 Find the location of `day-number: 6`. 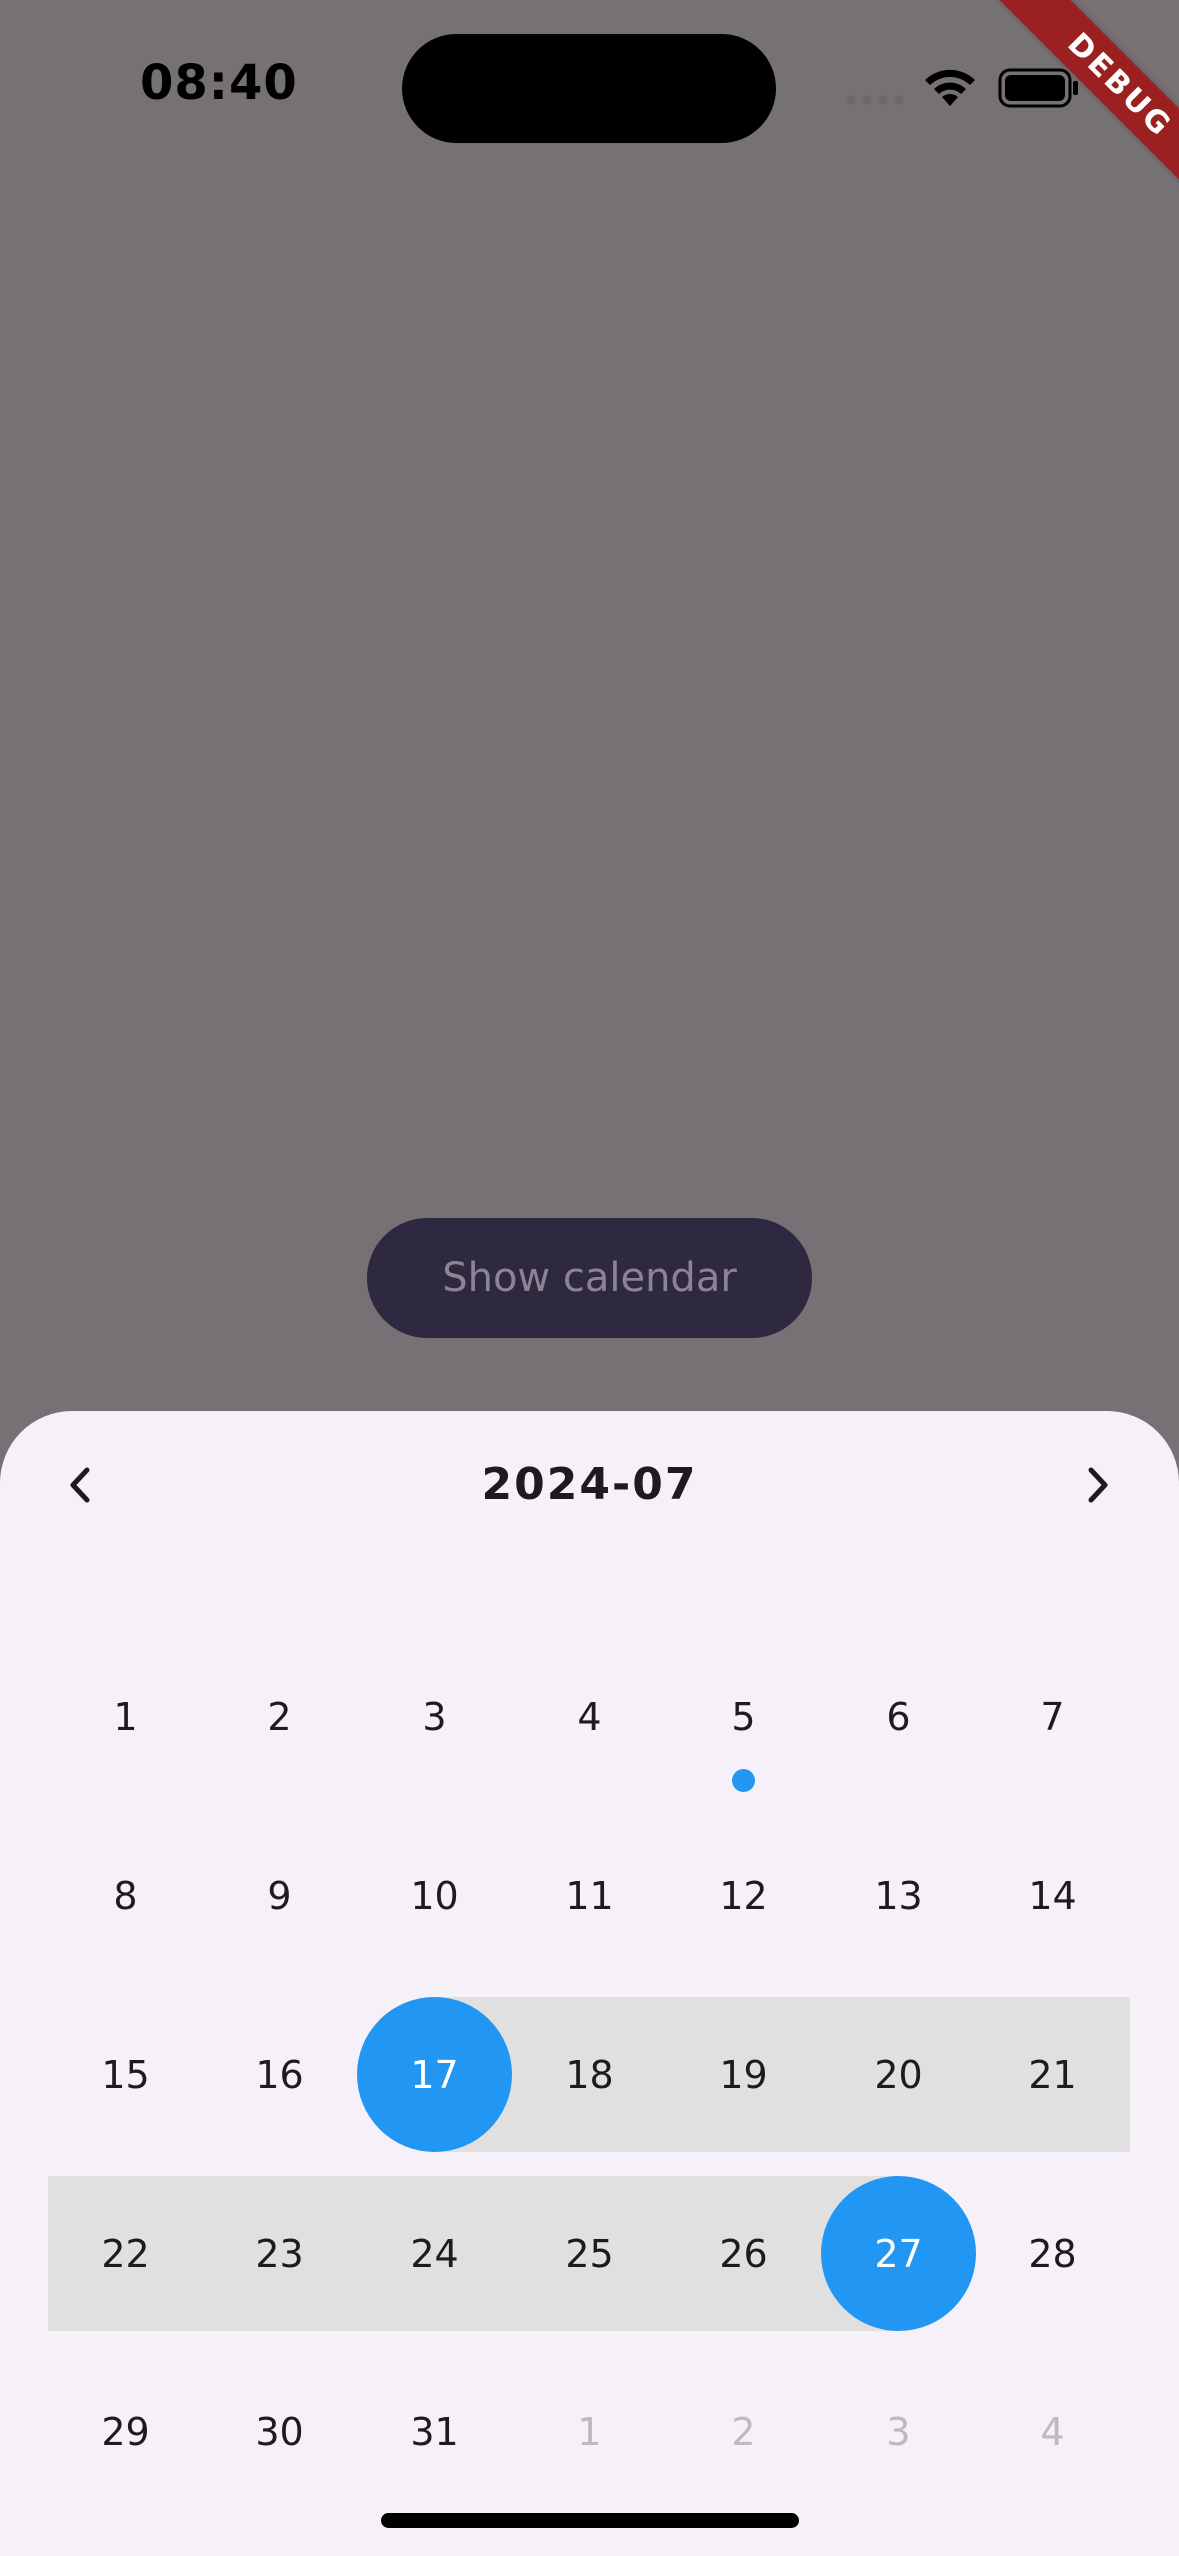

day-number: 6 is located at coordinates (898, 1716).